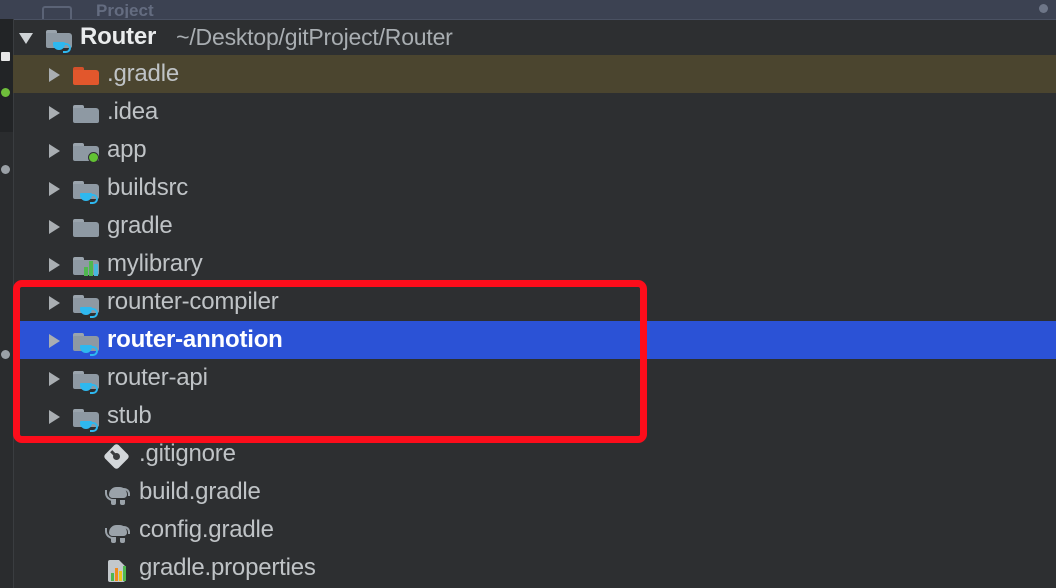  I want to click on tree-row-label: mylibrary, so click(155, 263).